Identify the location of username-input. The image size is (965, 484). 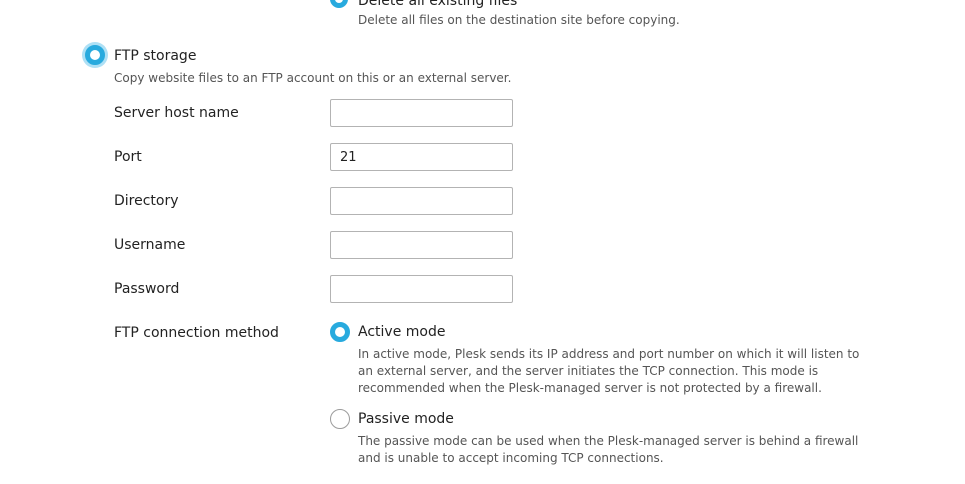
(421, 245).